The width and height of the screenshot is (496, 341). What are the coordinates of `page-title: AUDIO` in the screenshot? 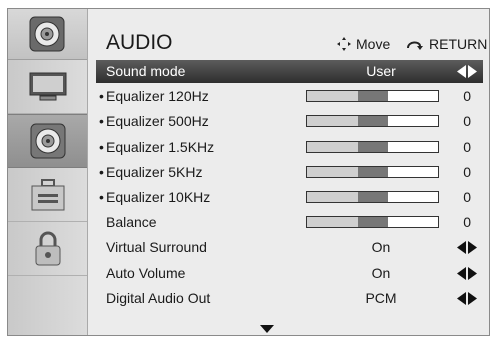 It's located at (139, 42).